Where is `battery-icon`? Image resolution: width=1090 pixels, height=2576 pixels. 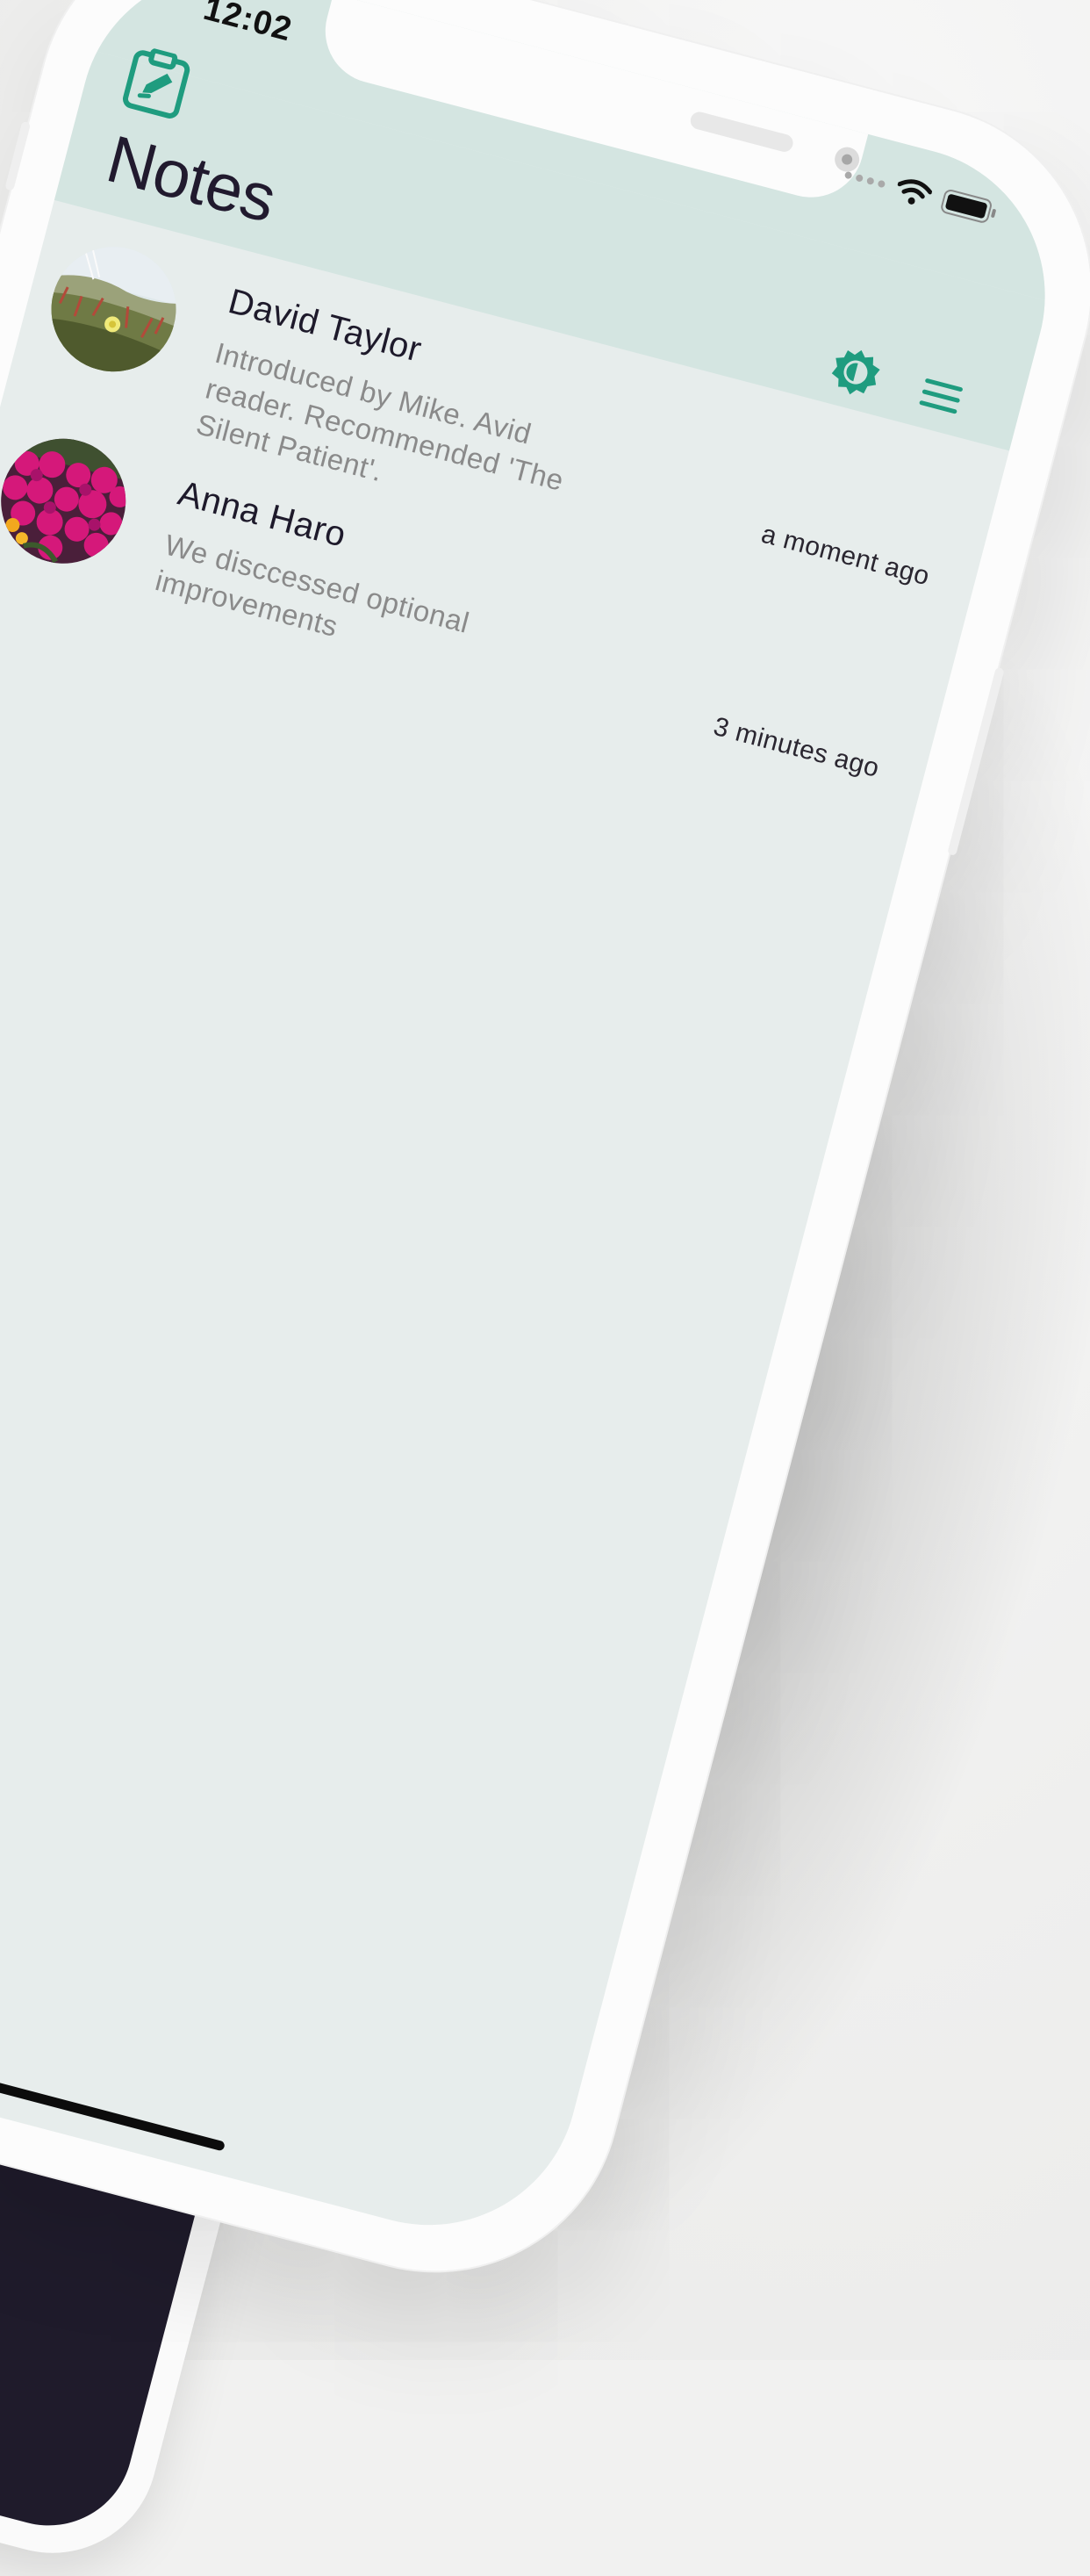
battery-icon is located at coordinates (969, 206).